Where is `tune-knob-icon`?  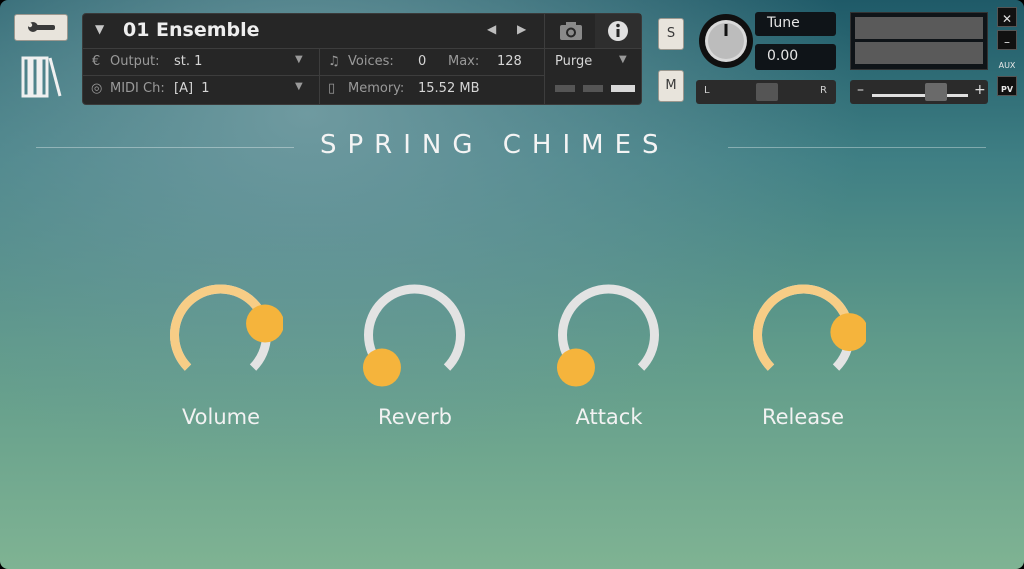
tune-knob-icon is located at coordinates (726, 41).